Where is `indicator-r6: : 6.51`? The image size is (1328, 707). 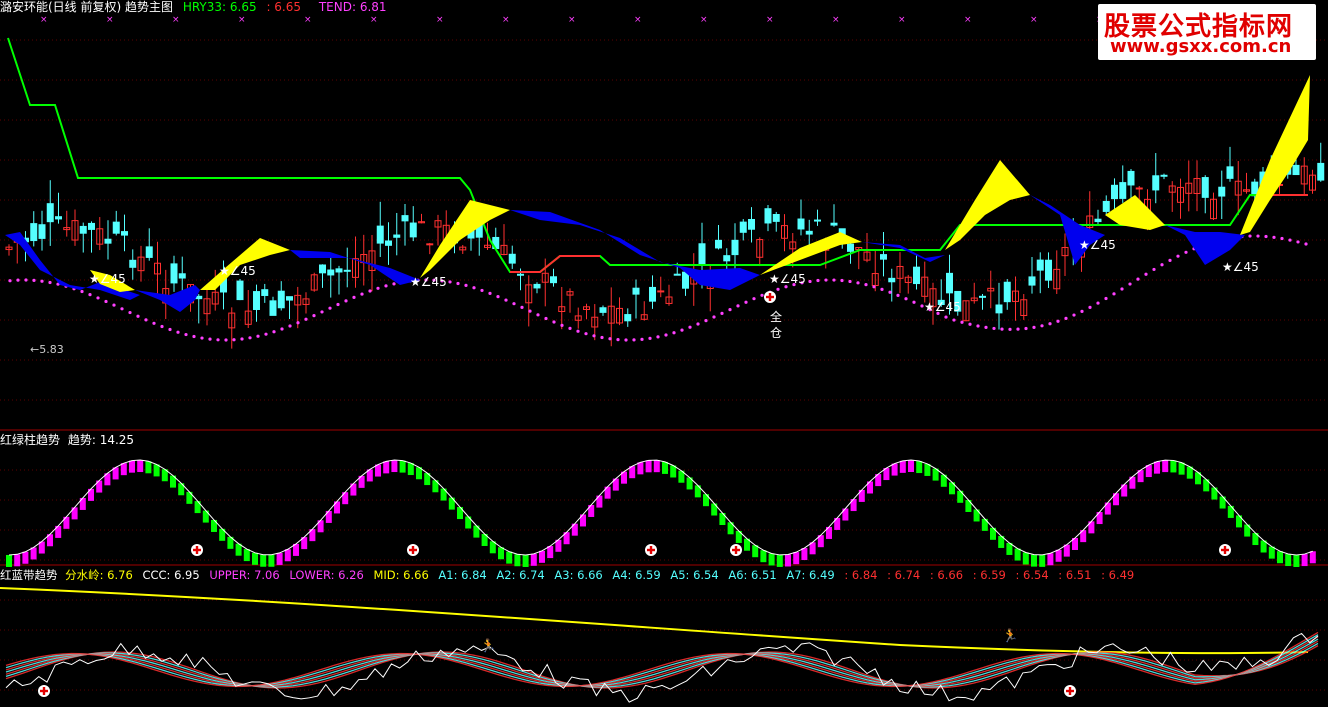
indicator-r6: : 6.51 is located at coordinates (1075, 575).